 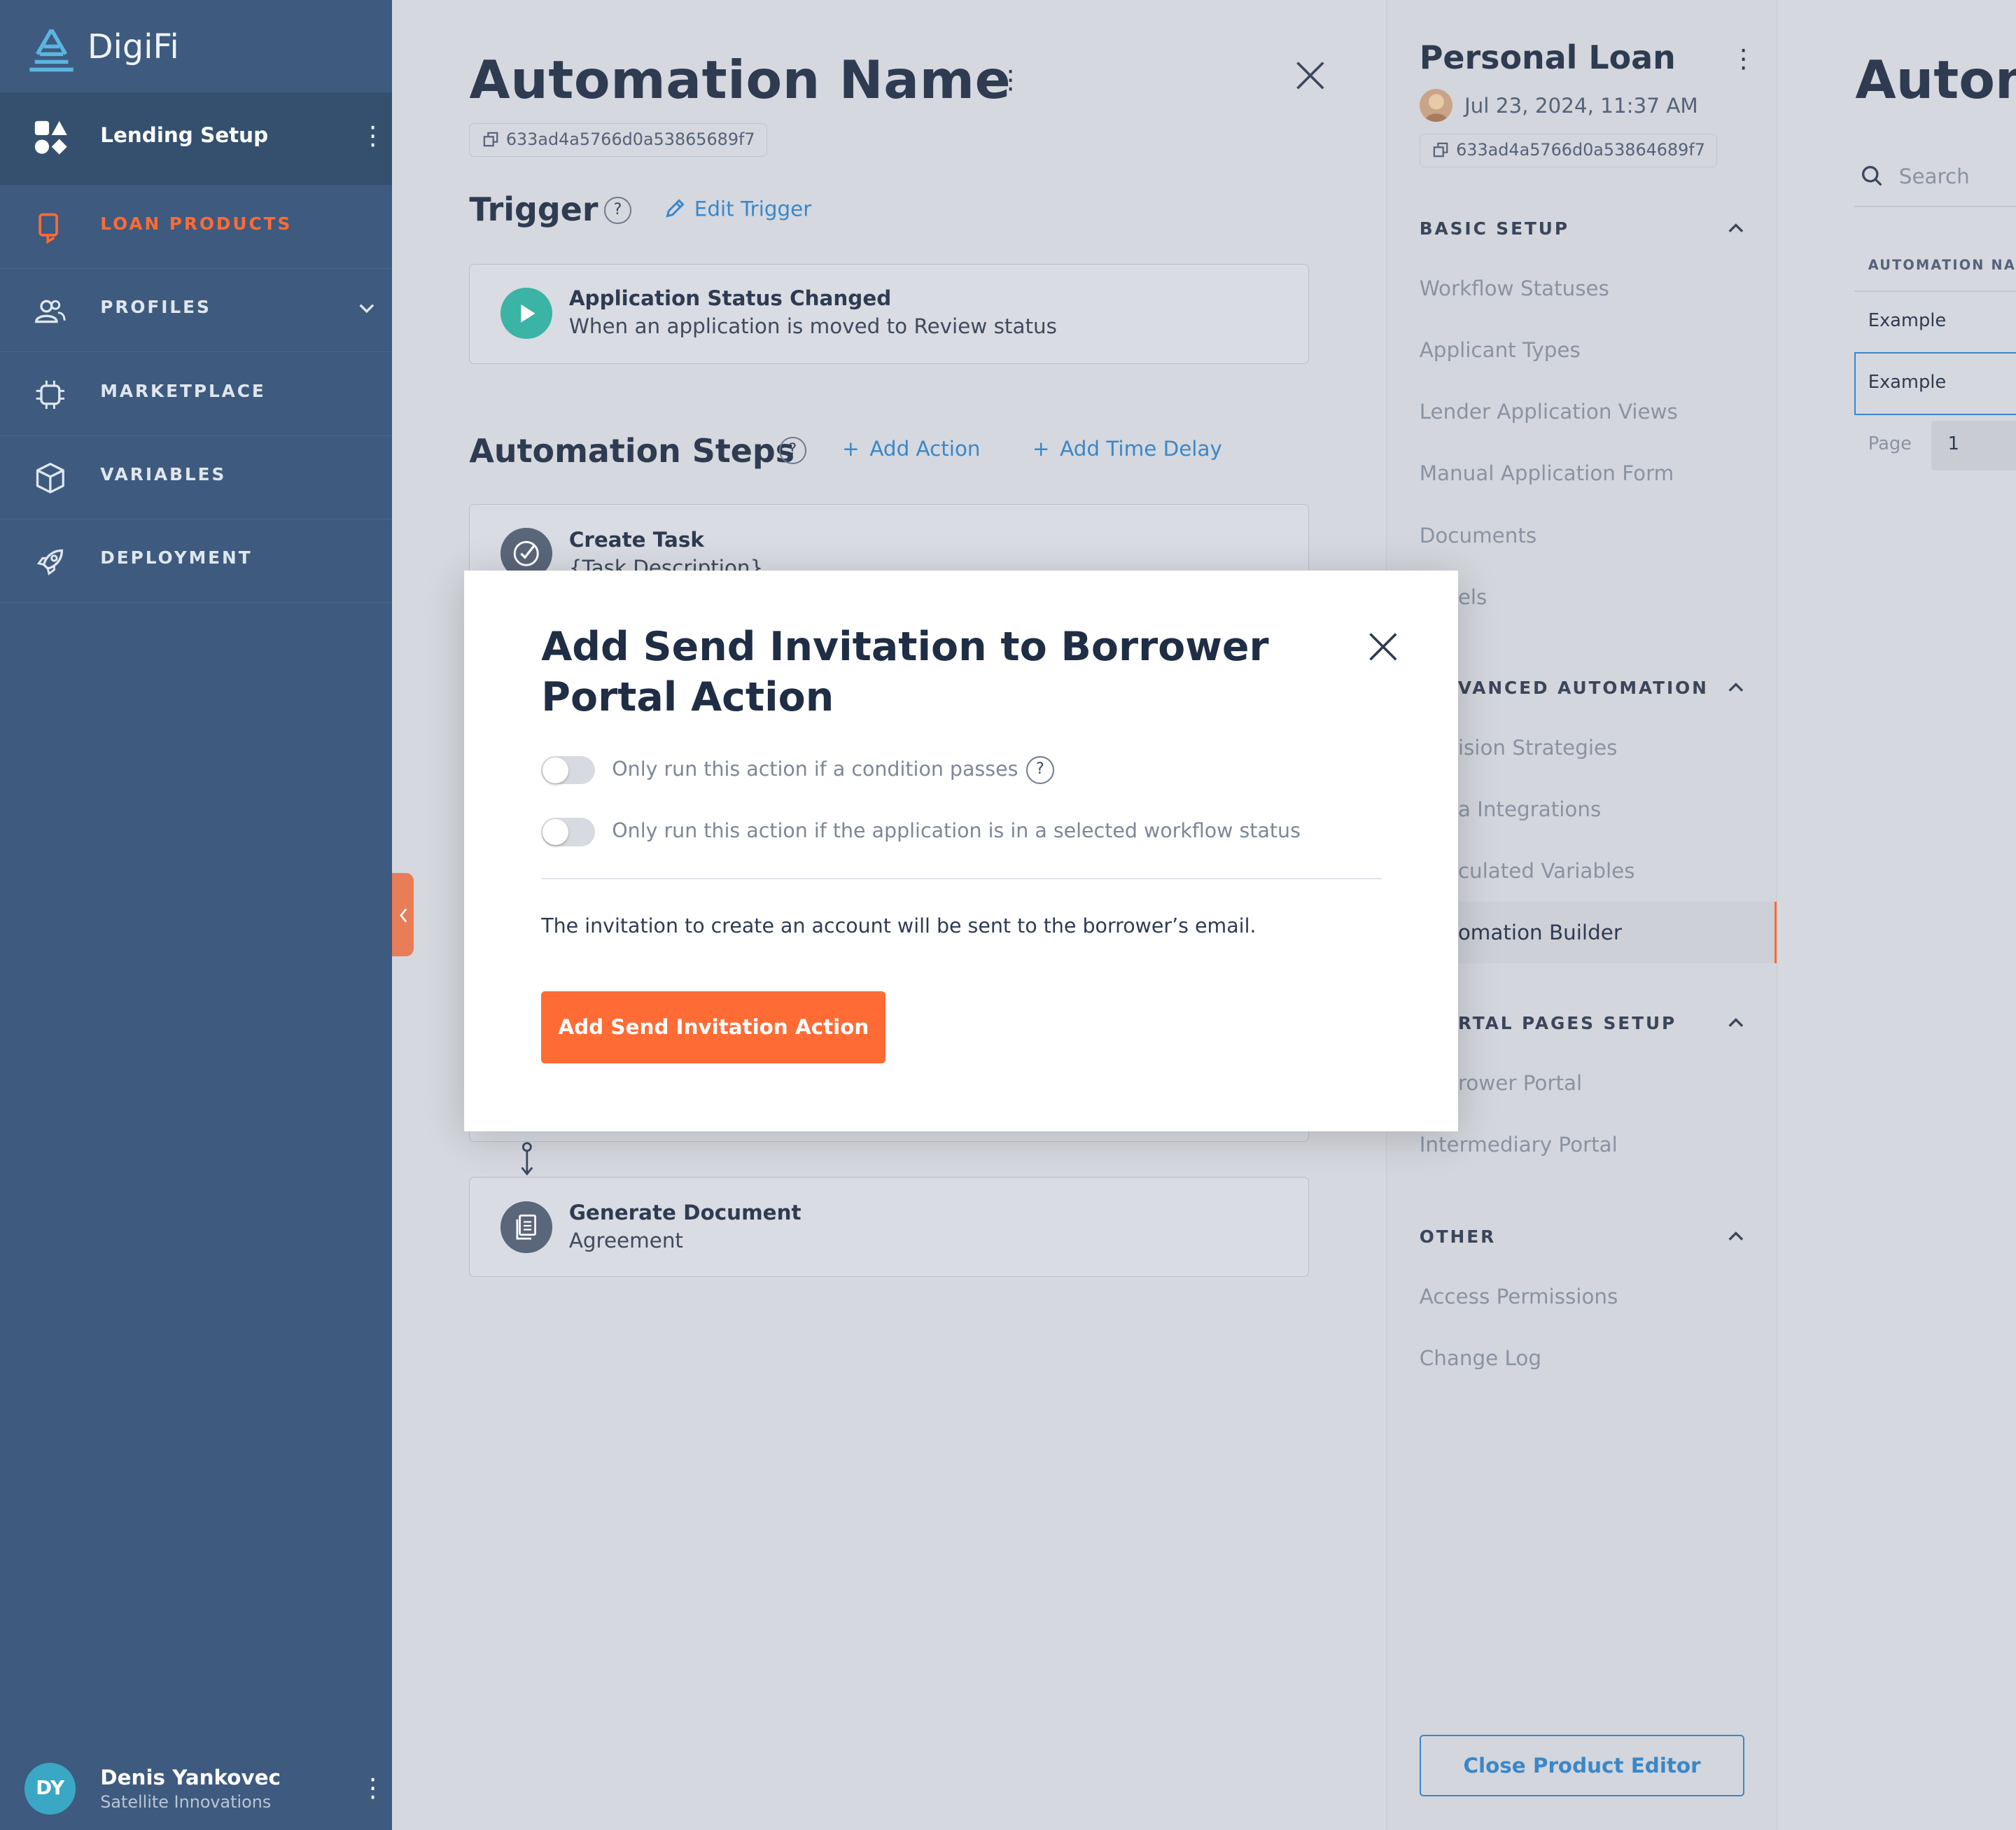 What do you see at coordinates (675, 208) in the screenshot?
I see `pencil-icon` at bounding box center [675, 208].